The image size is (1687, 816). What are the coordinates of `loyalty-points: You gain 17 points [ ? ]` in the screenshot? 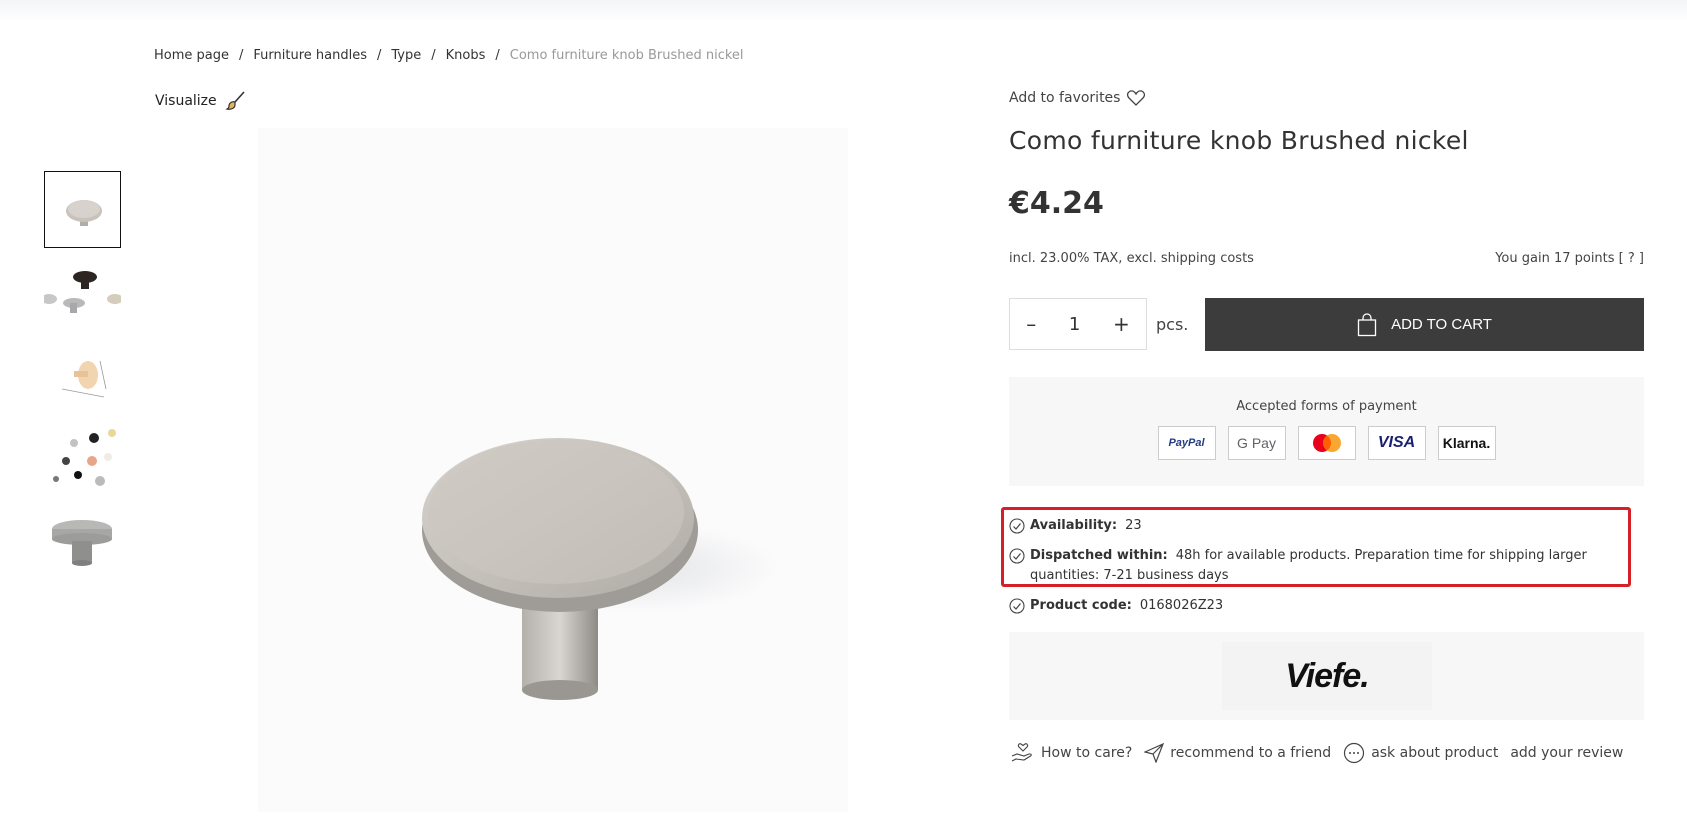 It's located at (1569, 258).